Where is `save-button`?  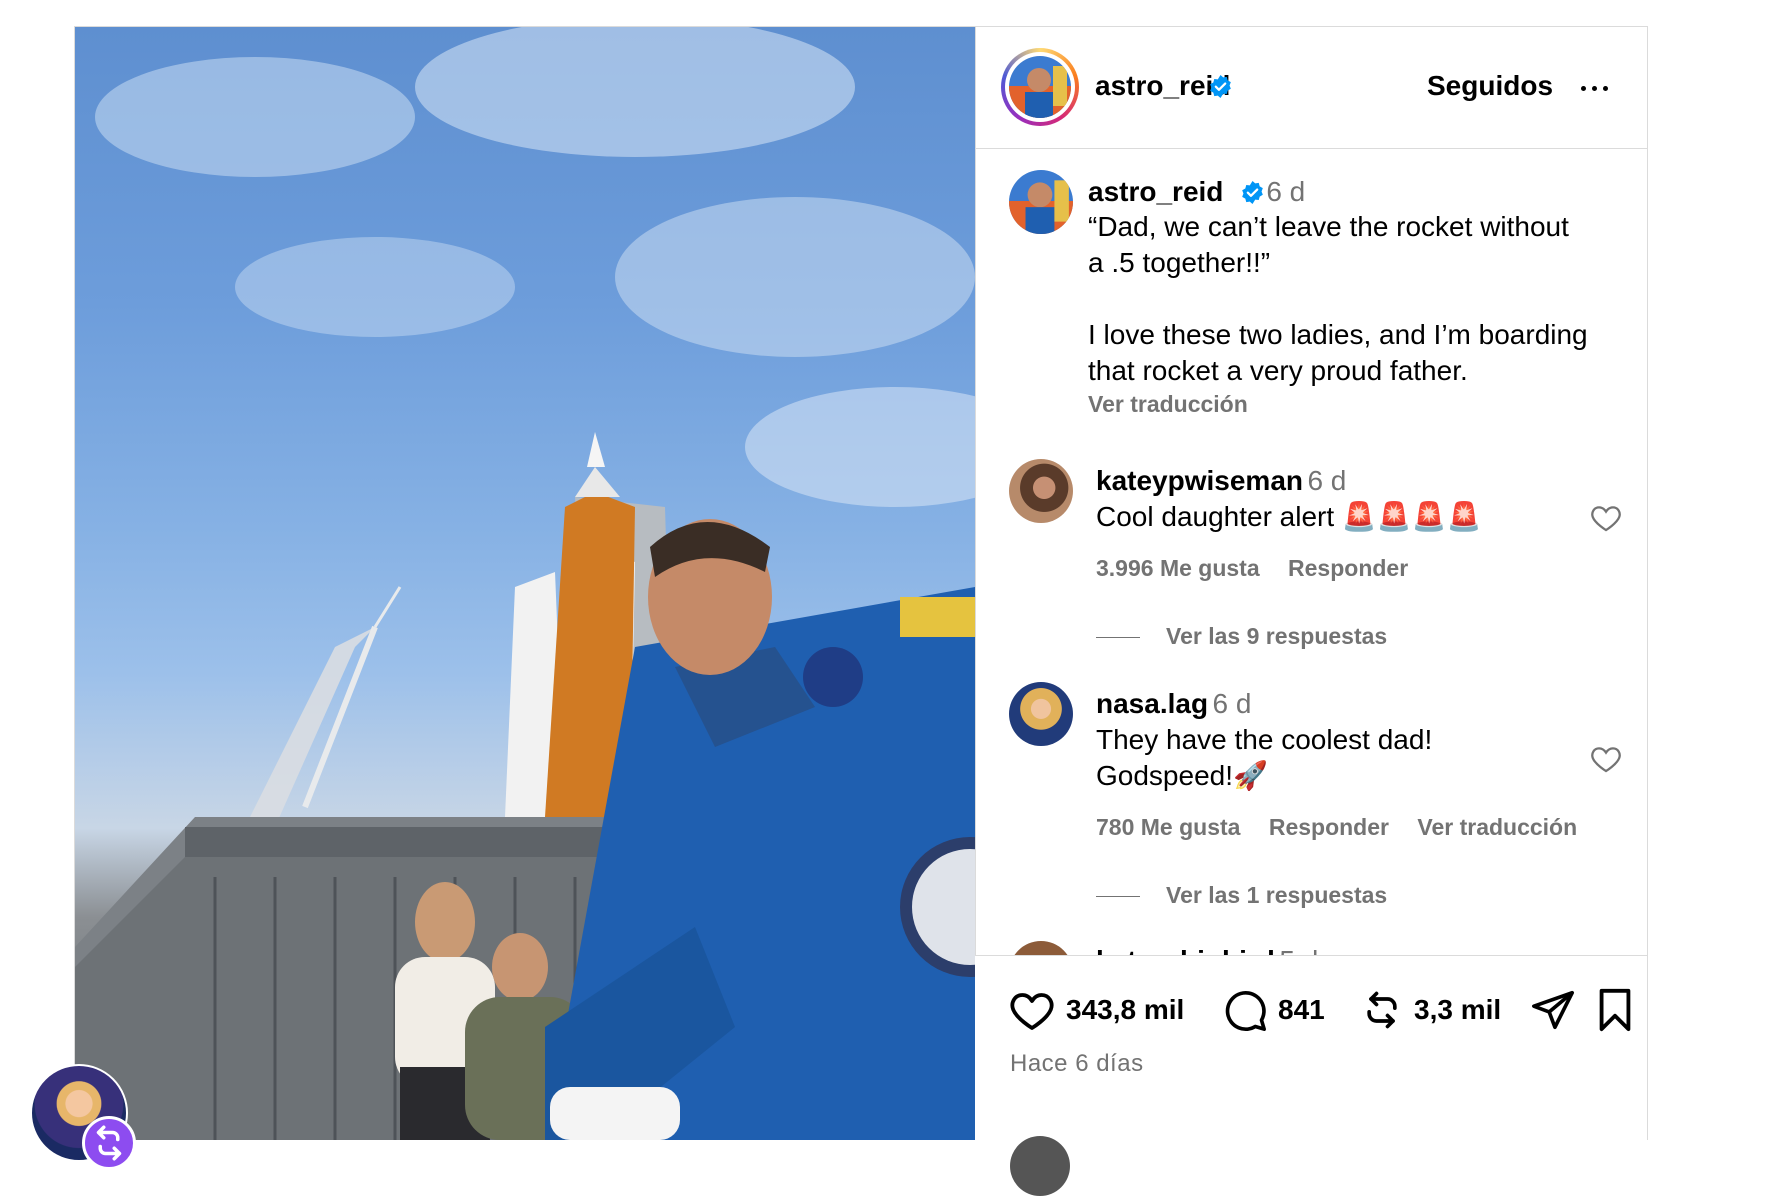 save-button is located at coordinates (1615, 1010).